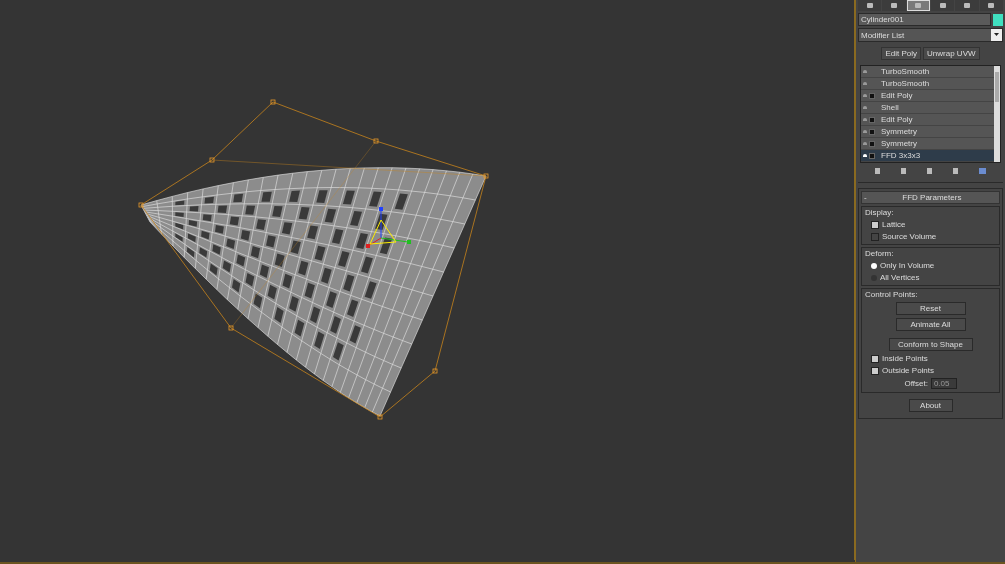  Describe the element at coordinates (998, 19) in the screenshot. I see `object-color-swatch` at that location.